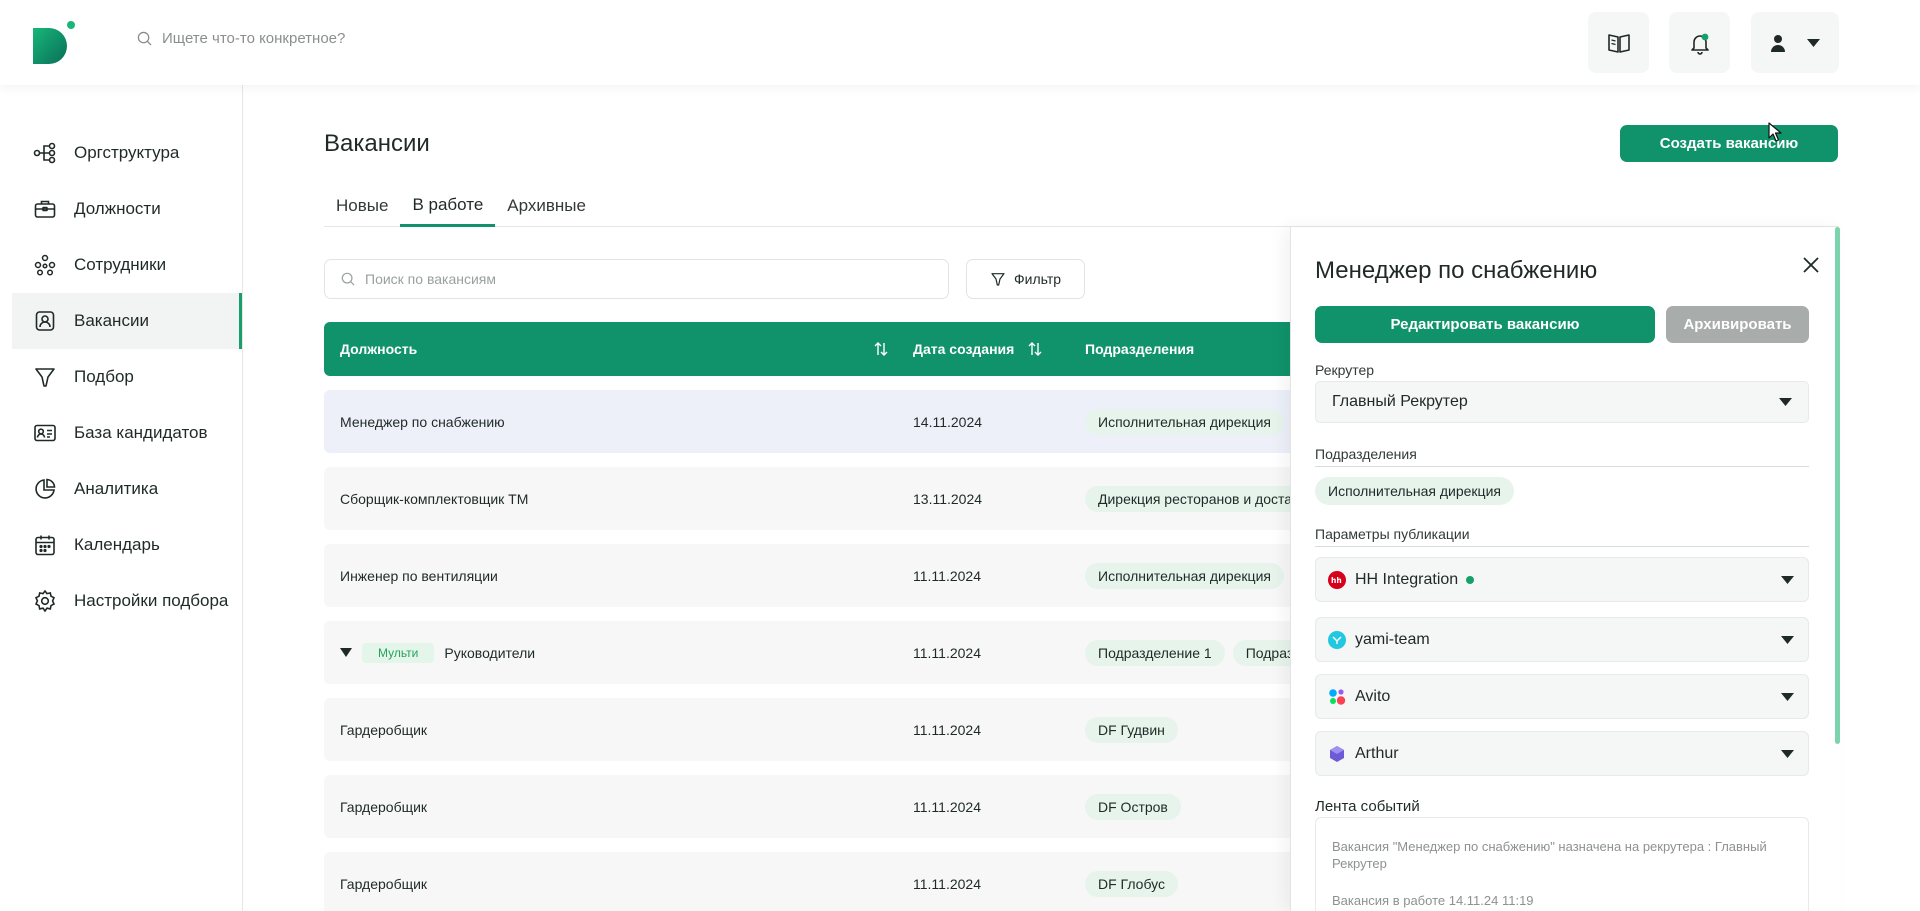 Image resolution: width=1920 pixels, height=911 pixels. I want to click on recruiter-select: Главный Рекрутер, so click(1562, 402).